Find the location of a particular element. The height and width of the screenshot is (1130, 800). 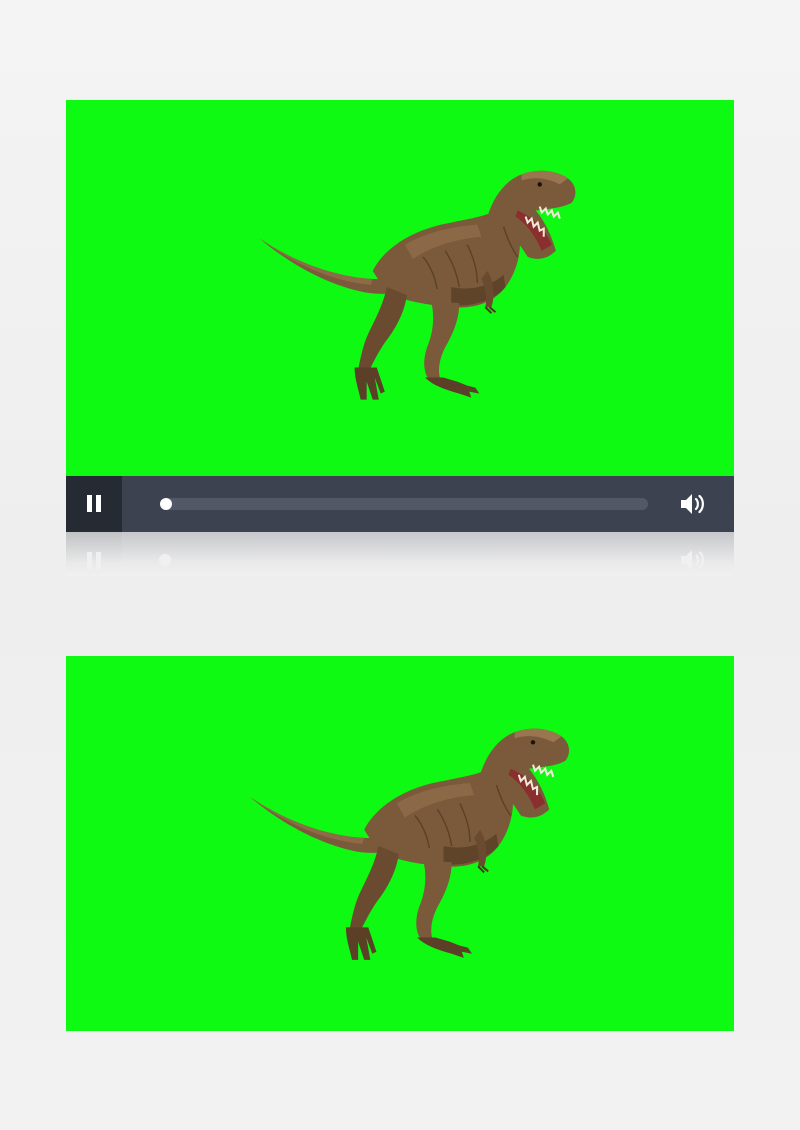

progress-bar is located at coordinates (404, 504).